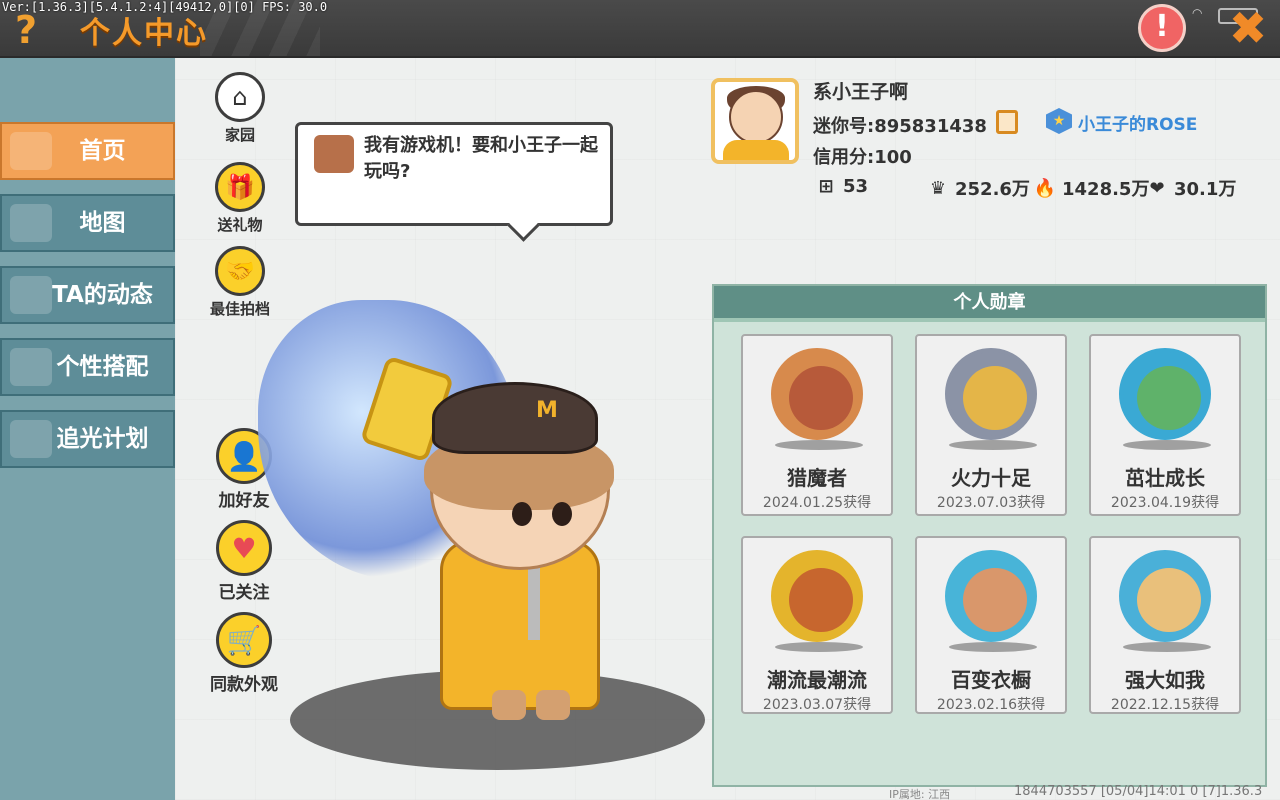 The width and height of the screenshot is (1280, 800). I want to click on report-button: !, so click(1162, 28).